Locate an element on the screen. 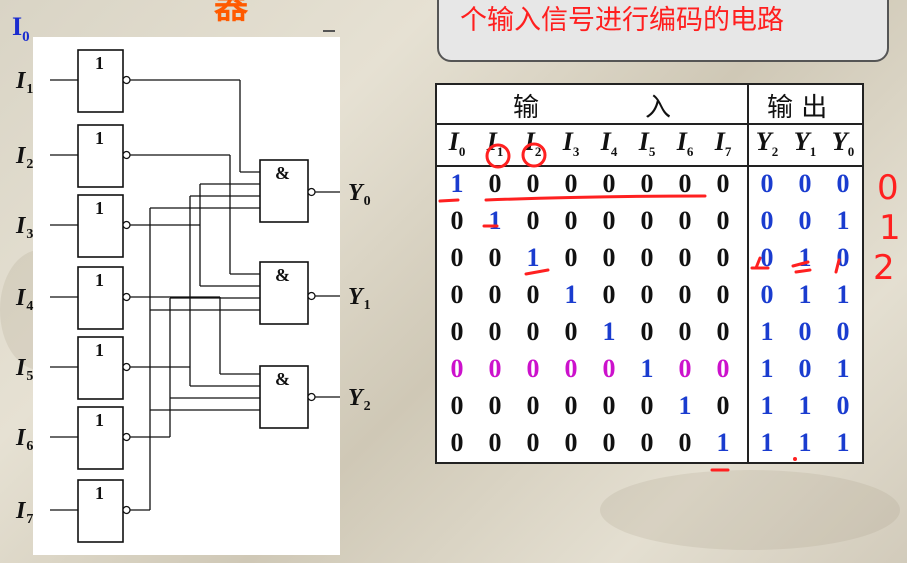 The height and width of the screenshot is (563, 907). input-label: I3 is located at coordinates (24, 227).